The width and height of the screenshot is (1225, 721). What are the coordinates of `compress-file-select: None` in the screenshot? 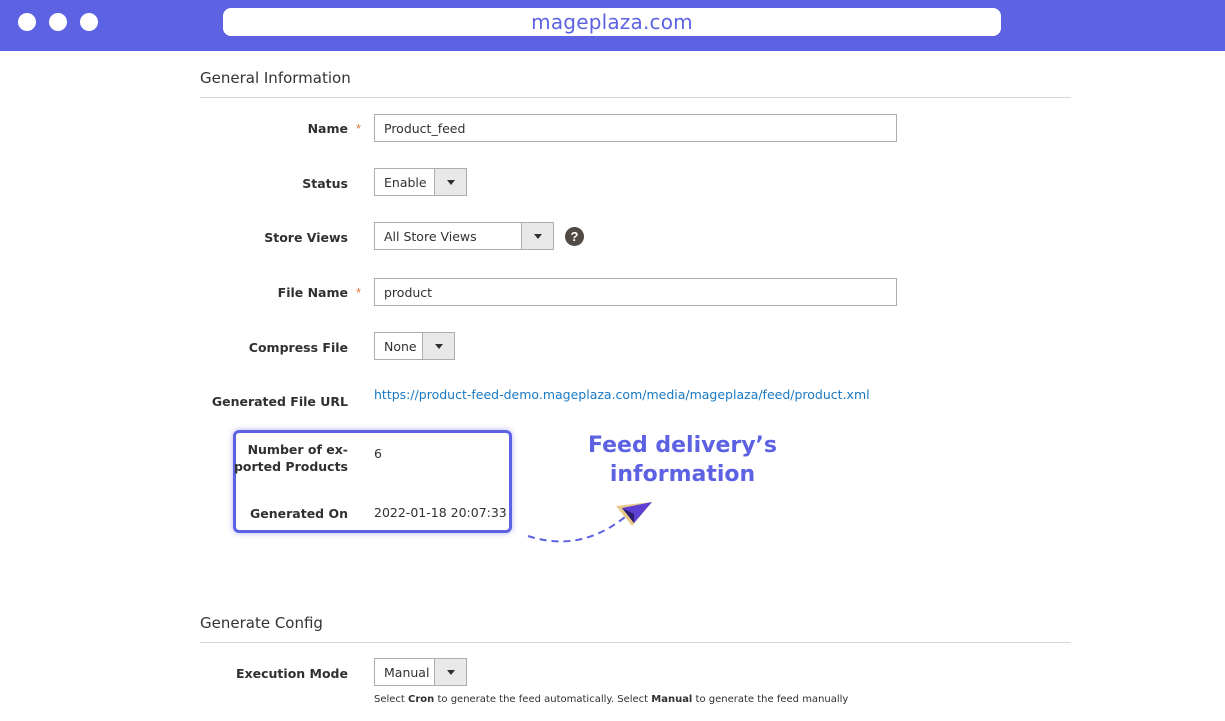 It's located at (414, 346).